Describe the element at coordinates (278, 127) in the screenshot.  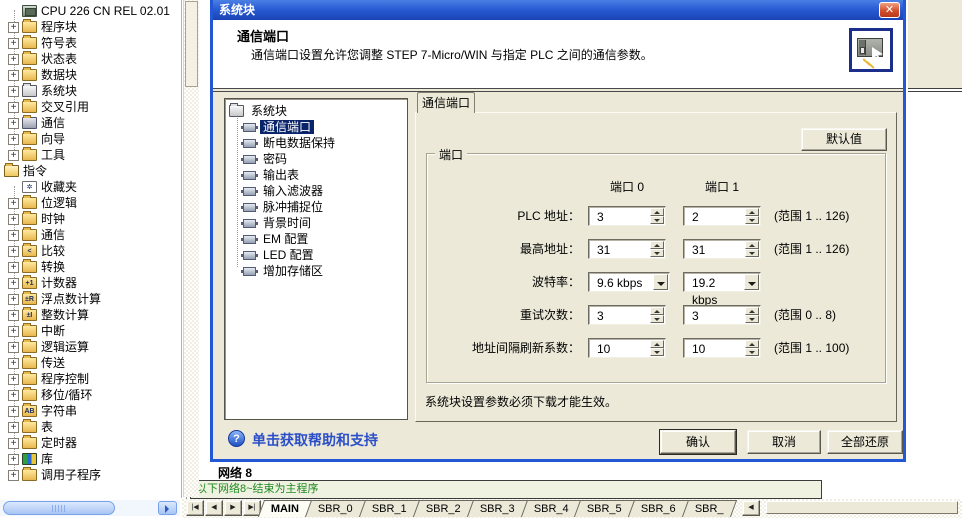
I see `settings-item-comm-port: 通信端口` at that location.